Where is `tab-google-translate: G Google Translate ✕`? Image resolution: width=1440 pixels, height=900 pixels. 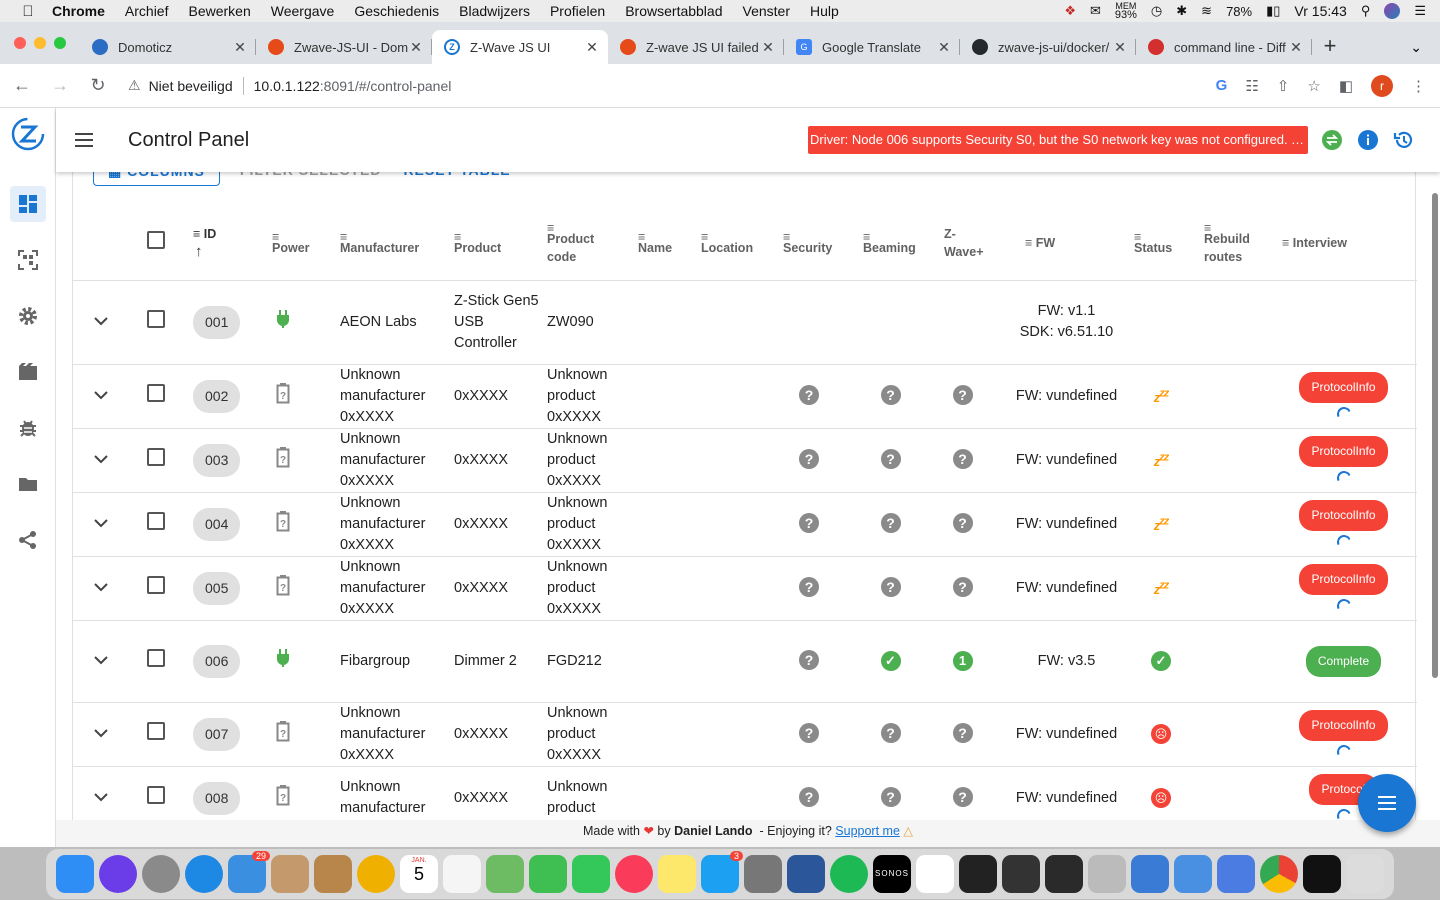
tab-google-translate: G Google Translate ✕ is located at coordinates (872, 47).